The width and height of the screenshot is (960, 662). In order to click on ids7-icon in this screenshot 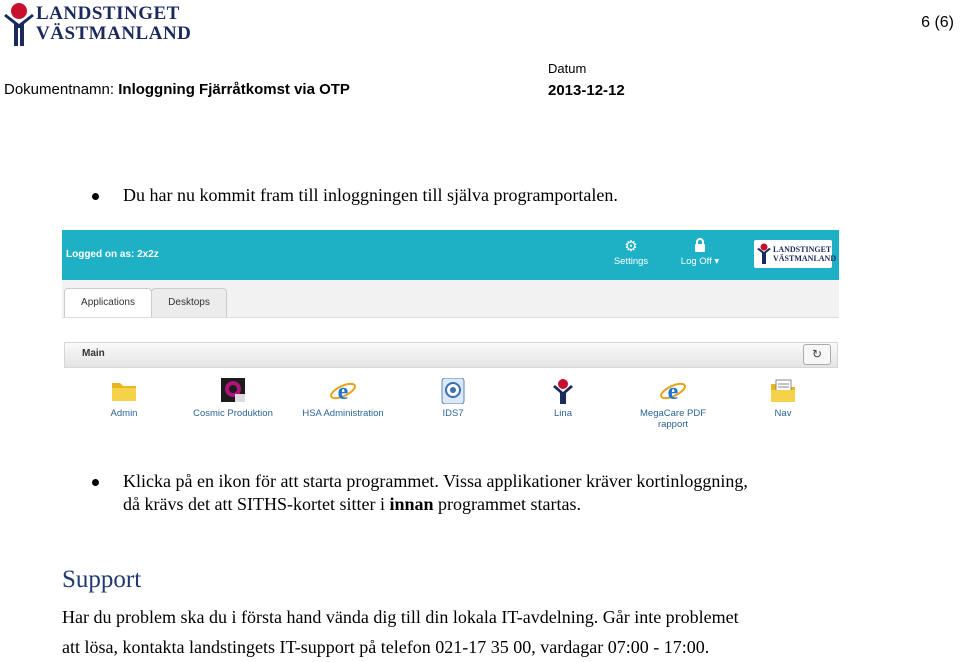, I will do `click(453, 391)`.